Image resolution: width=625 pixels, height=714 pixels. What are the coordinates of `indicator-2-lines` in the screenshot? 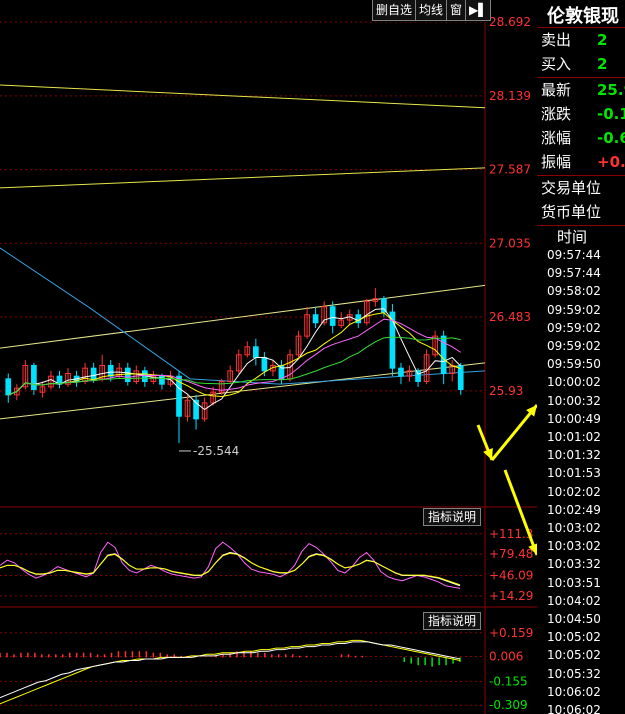 It's located at (230, 672).